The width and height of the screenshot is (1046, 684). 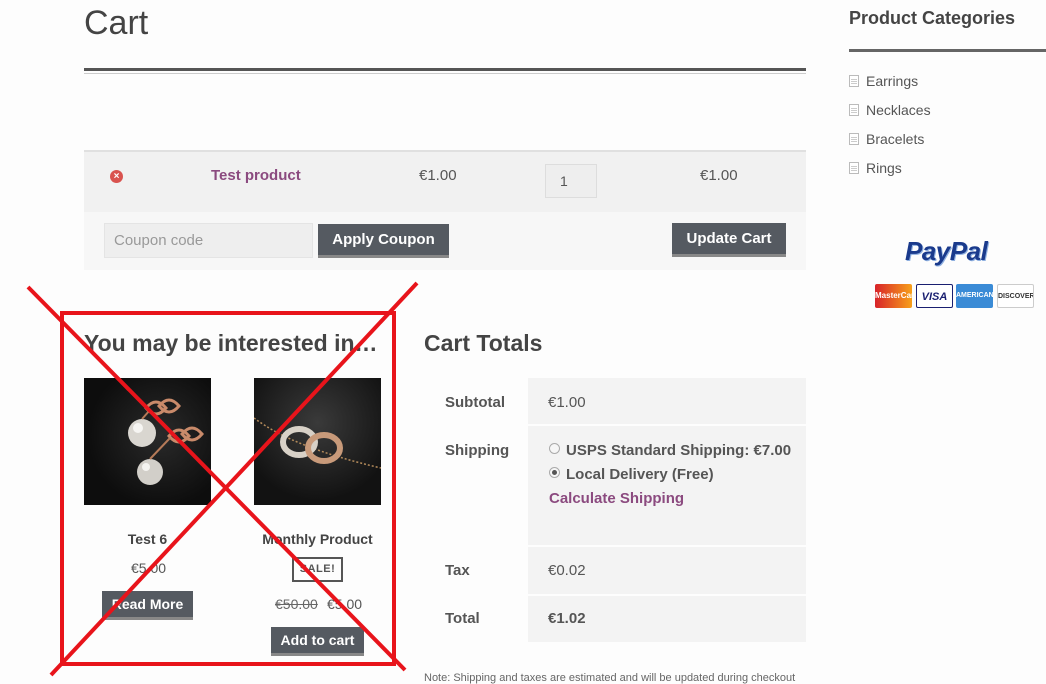 What do you see at coordinates (147, 539) in the screenshot?
I see `product-title: Test 6` at bounding box center [147, 539].